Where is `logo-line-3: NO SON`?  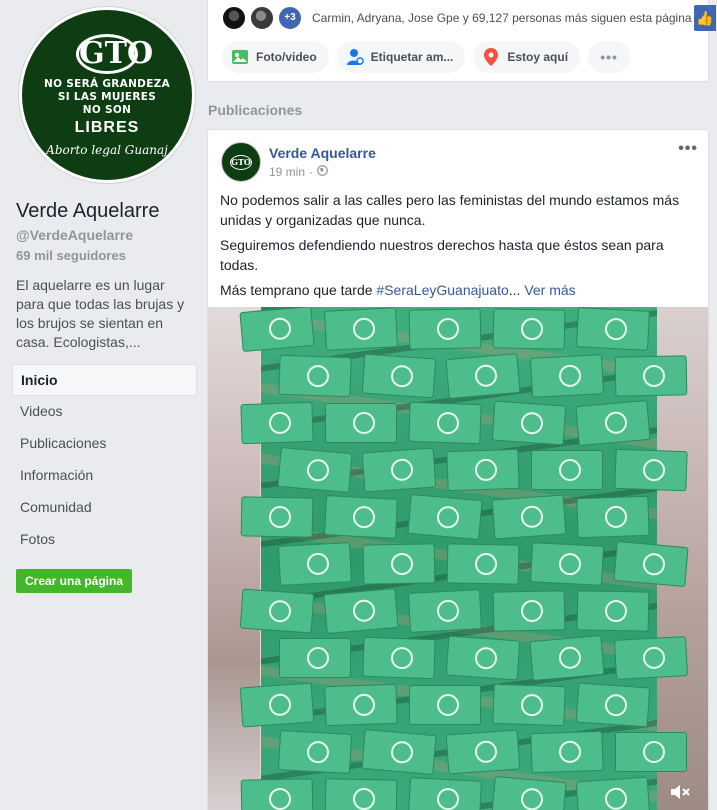
logo-line-3: NO SON is located at coordinates (107, 109).